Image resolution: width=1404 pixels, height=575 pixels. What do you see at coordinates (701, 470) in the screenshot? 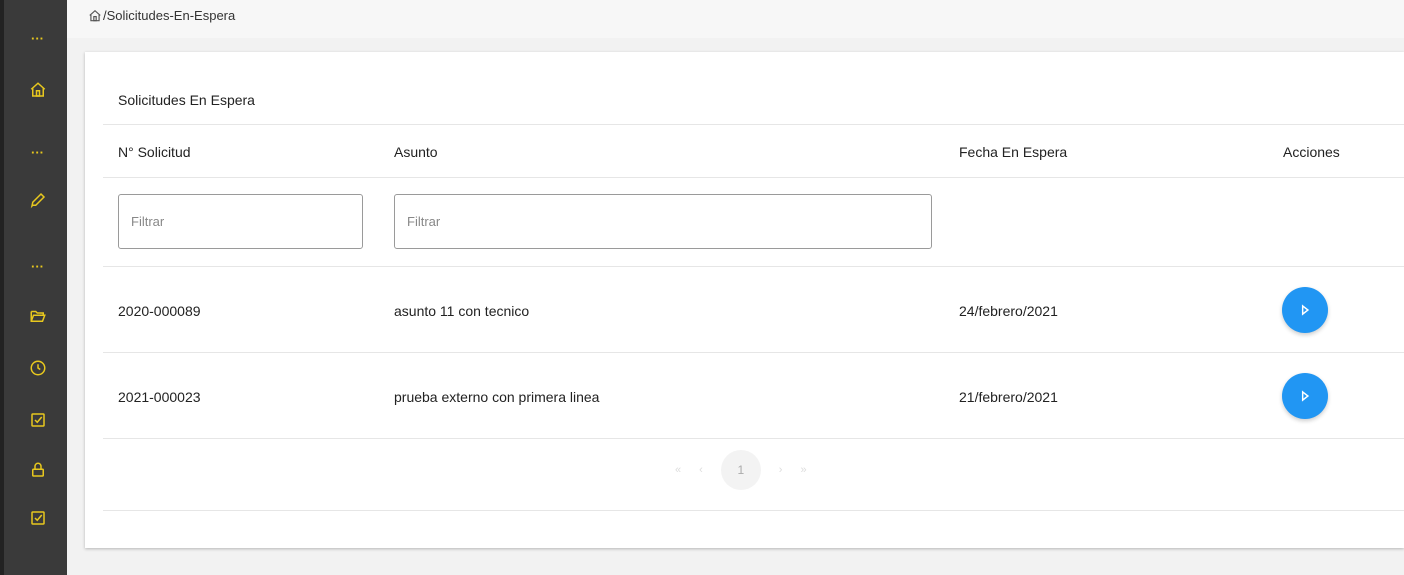
I see `prev-page-button: ‹` at bounding box center [701, 470].